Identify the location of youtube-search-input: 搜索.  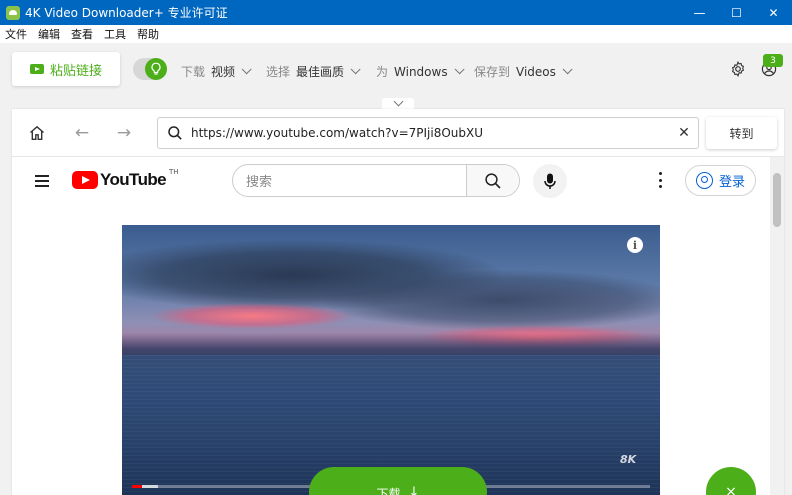
(349, 180).